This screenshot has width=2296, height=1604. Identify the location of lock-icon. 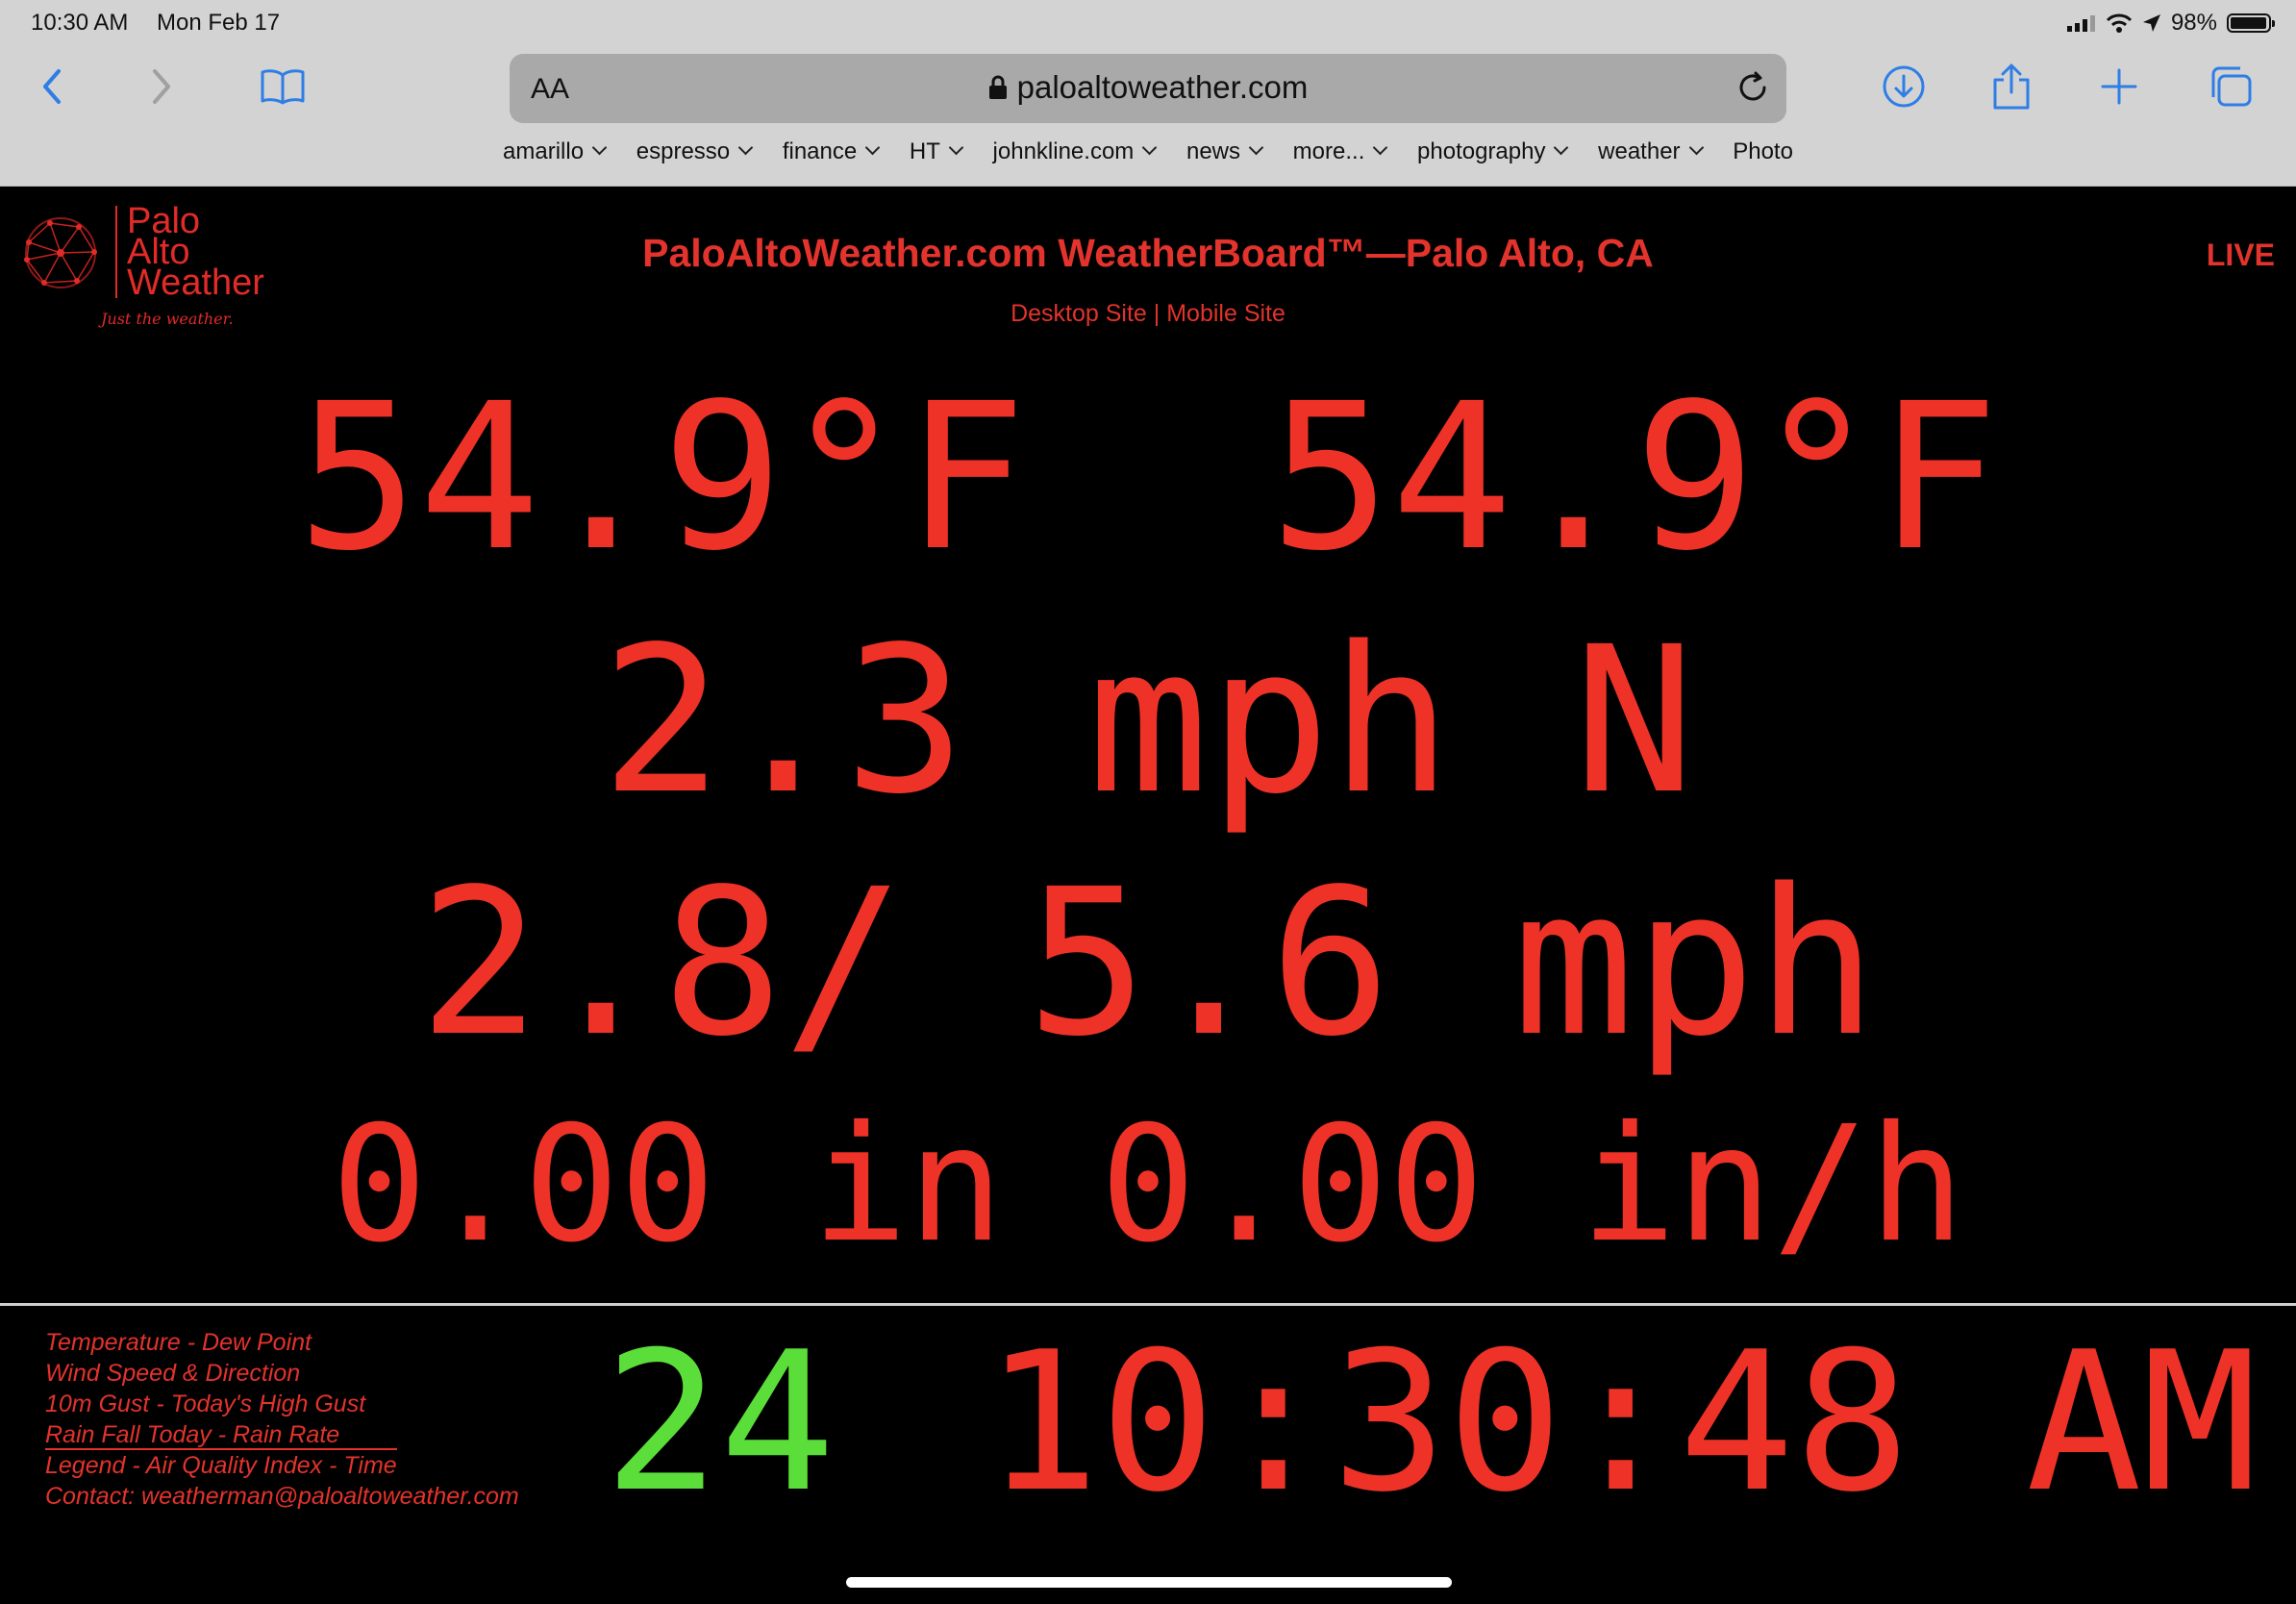
(997, 87).